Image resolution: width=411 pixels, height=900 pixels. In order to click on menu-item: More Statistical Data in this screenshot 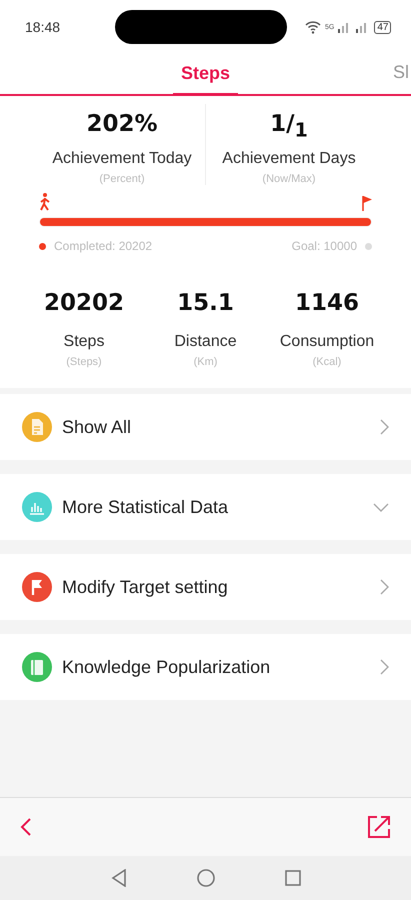, I will do `click(205, 507)`.